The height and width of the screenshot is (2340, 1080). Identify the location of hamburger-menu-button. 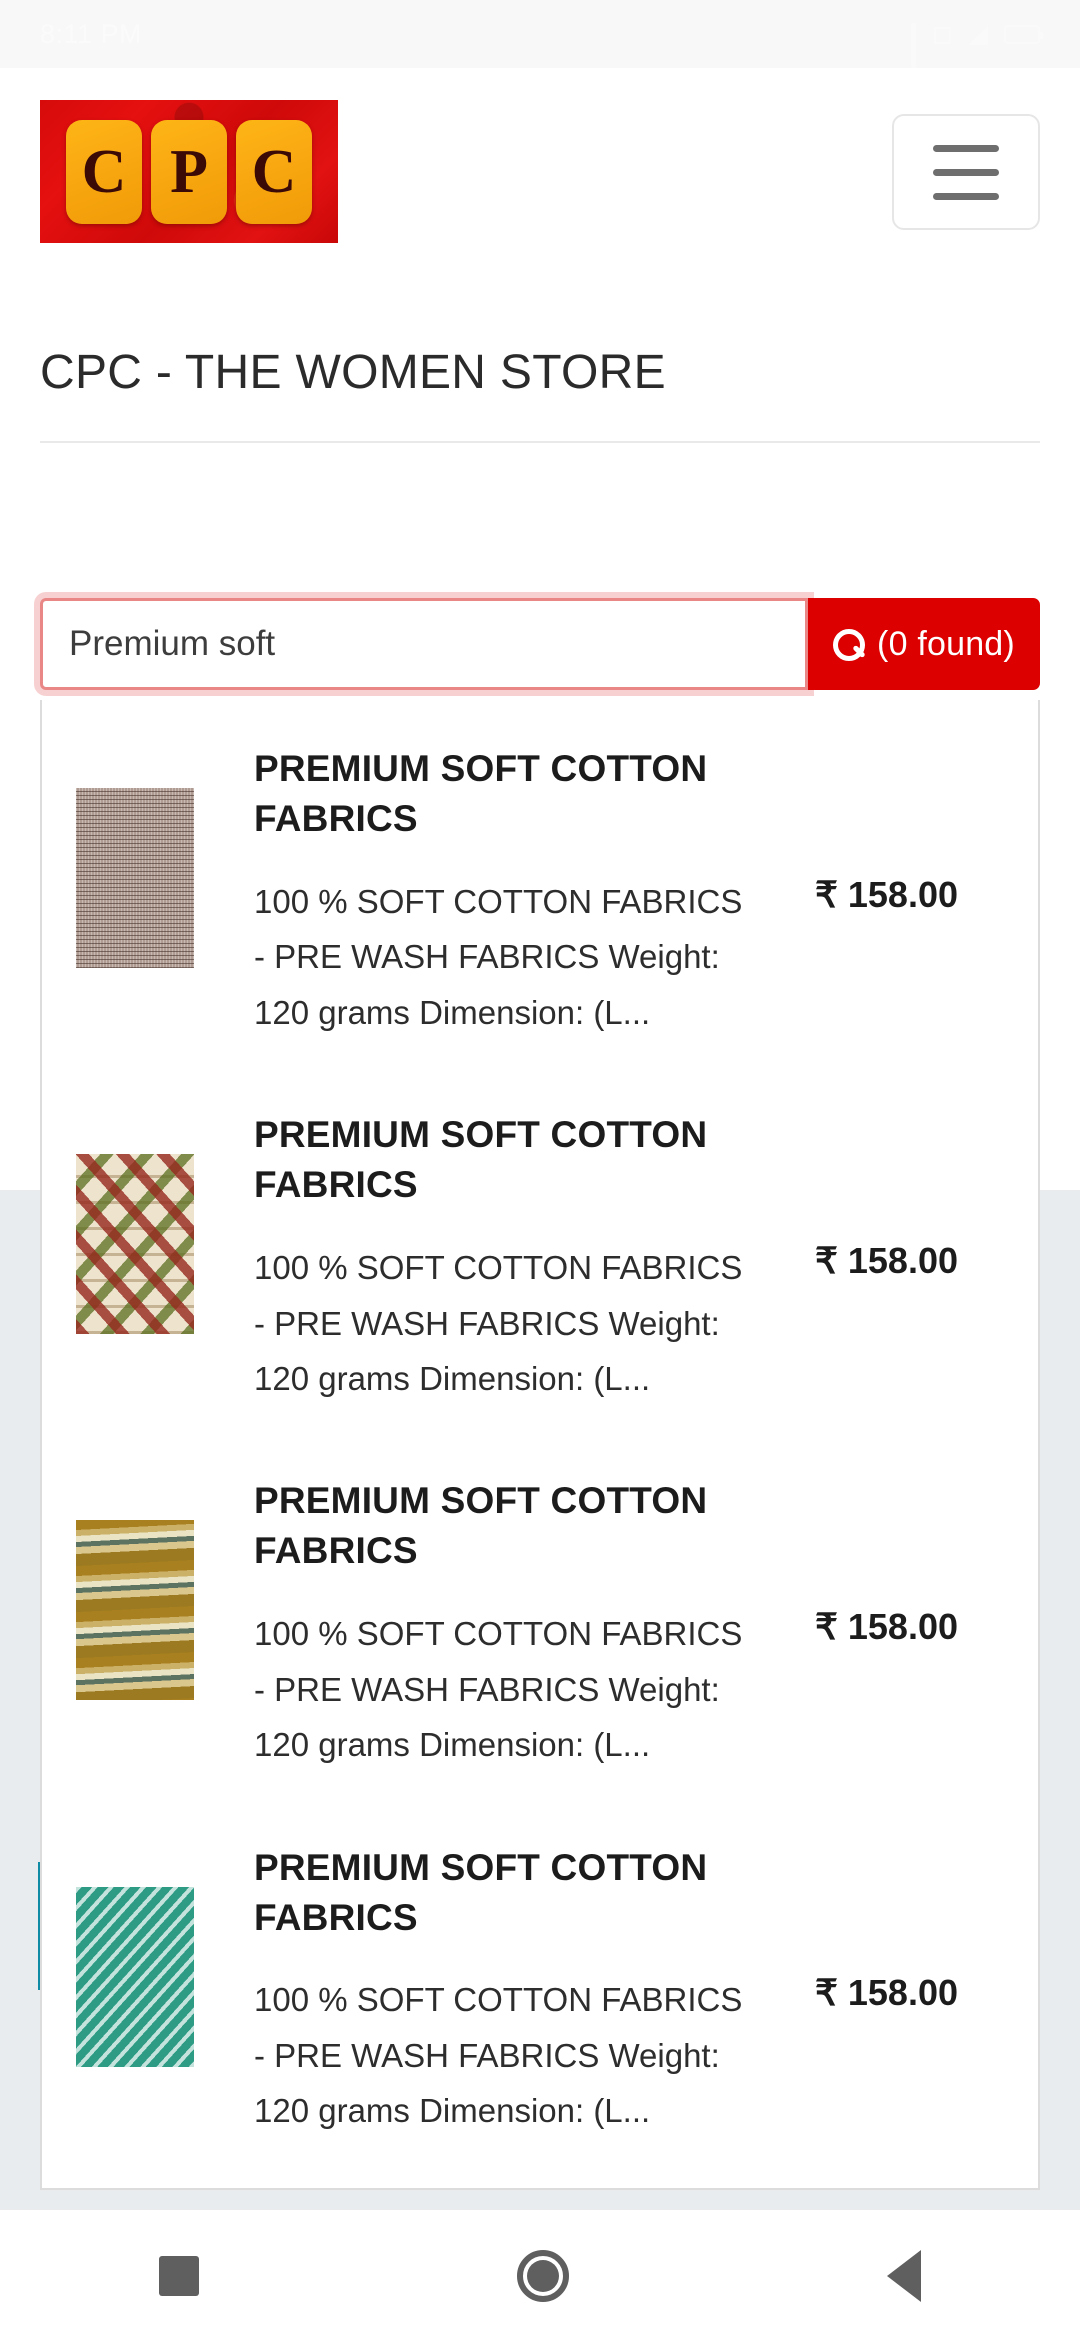
(966, 172).